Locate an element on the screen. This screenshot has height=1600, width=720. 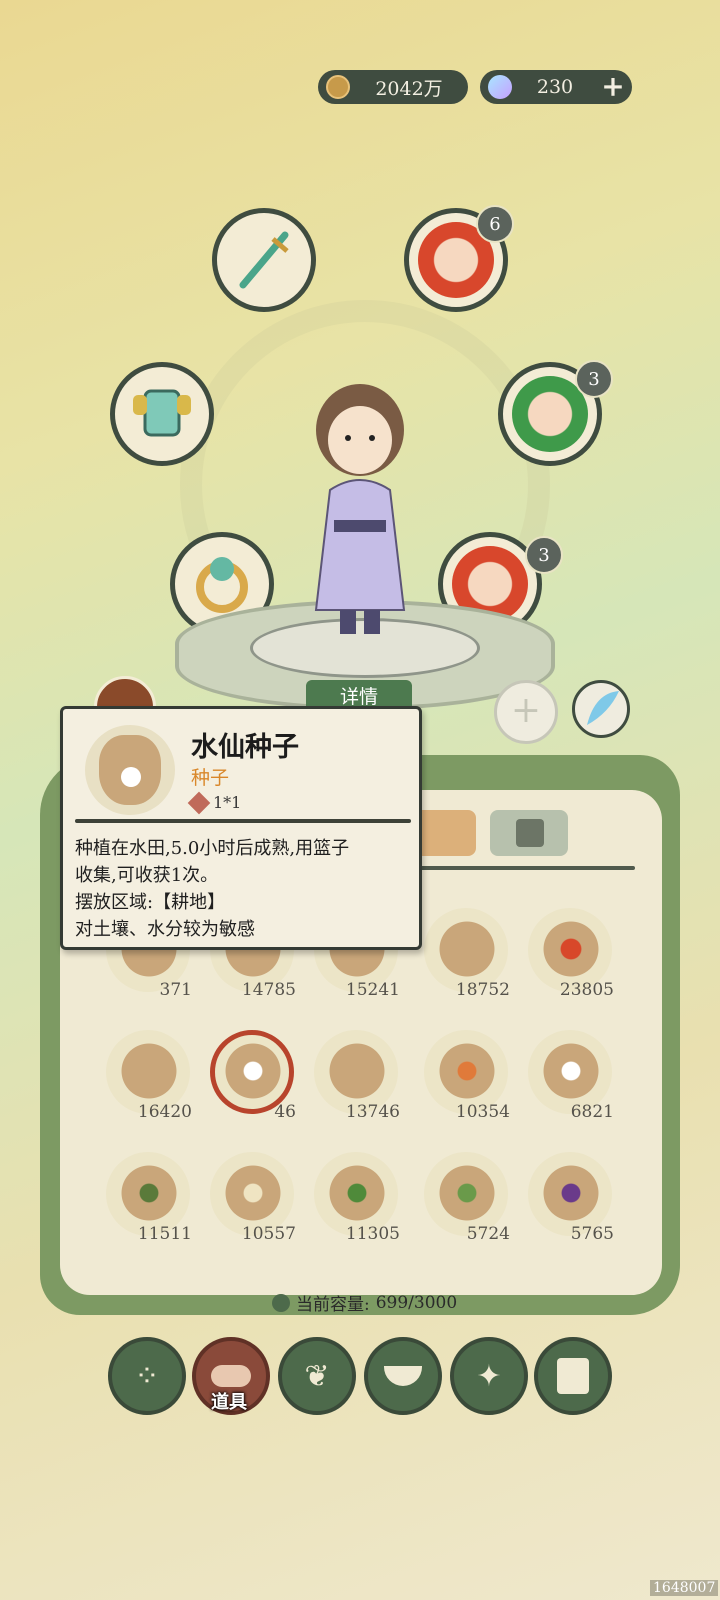
item-count: 15241 is located at coordinates (372, 990).